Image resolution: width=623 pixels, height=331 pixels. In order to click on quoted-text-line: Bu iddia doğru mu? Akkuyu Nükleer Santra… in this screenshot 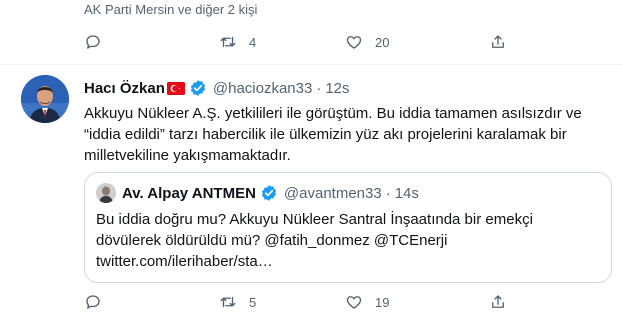, I will do `click(314, 219)`.